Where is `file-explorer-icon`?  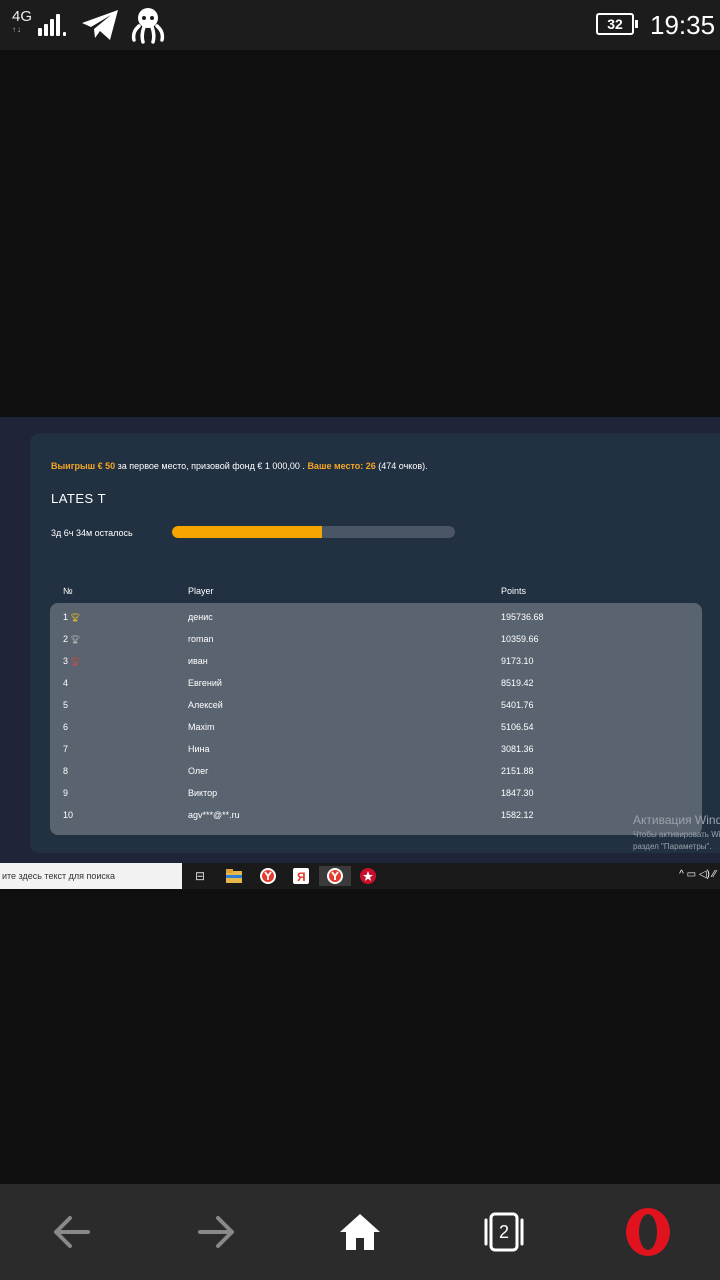
file-explorer-icon is located at coordinates (234, 876).